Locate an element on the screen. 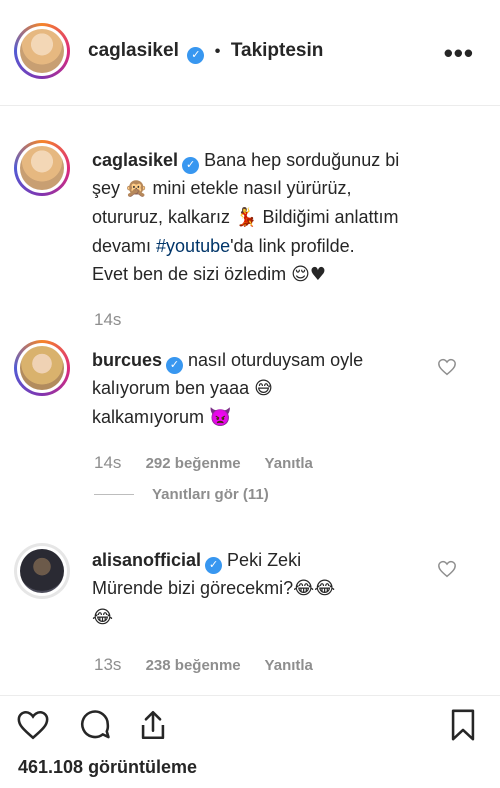  dancer-emoji: 💃 is located at coordinates (246, 217).